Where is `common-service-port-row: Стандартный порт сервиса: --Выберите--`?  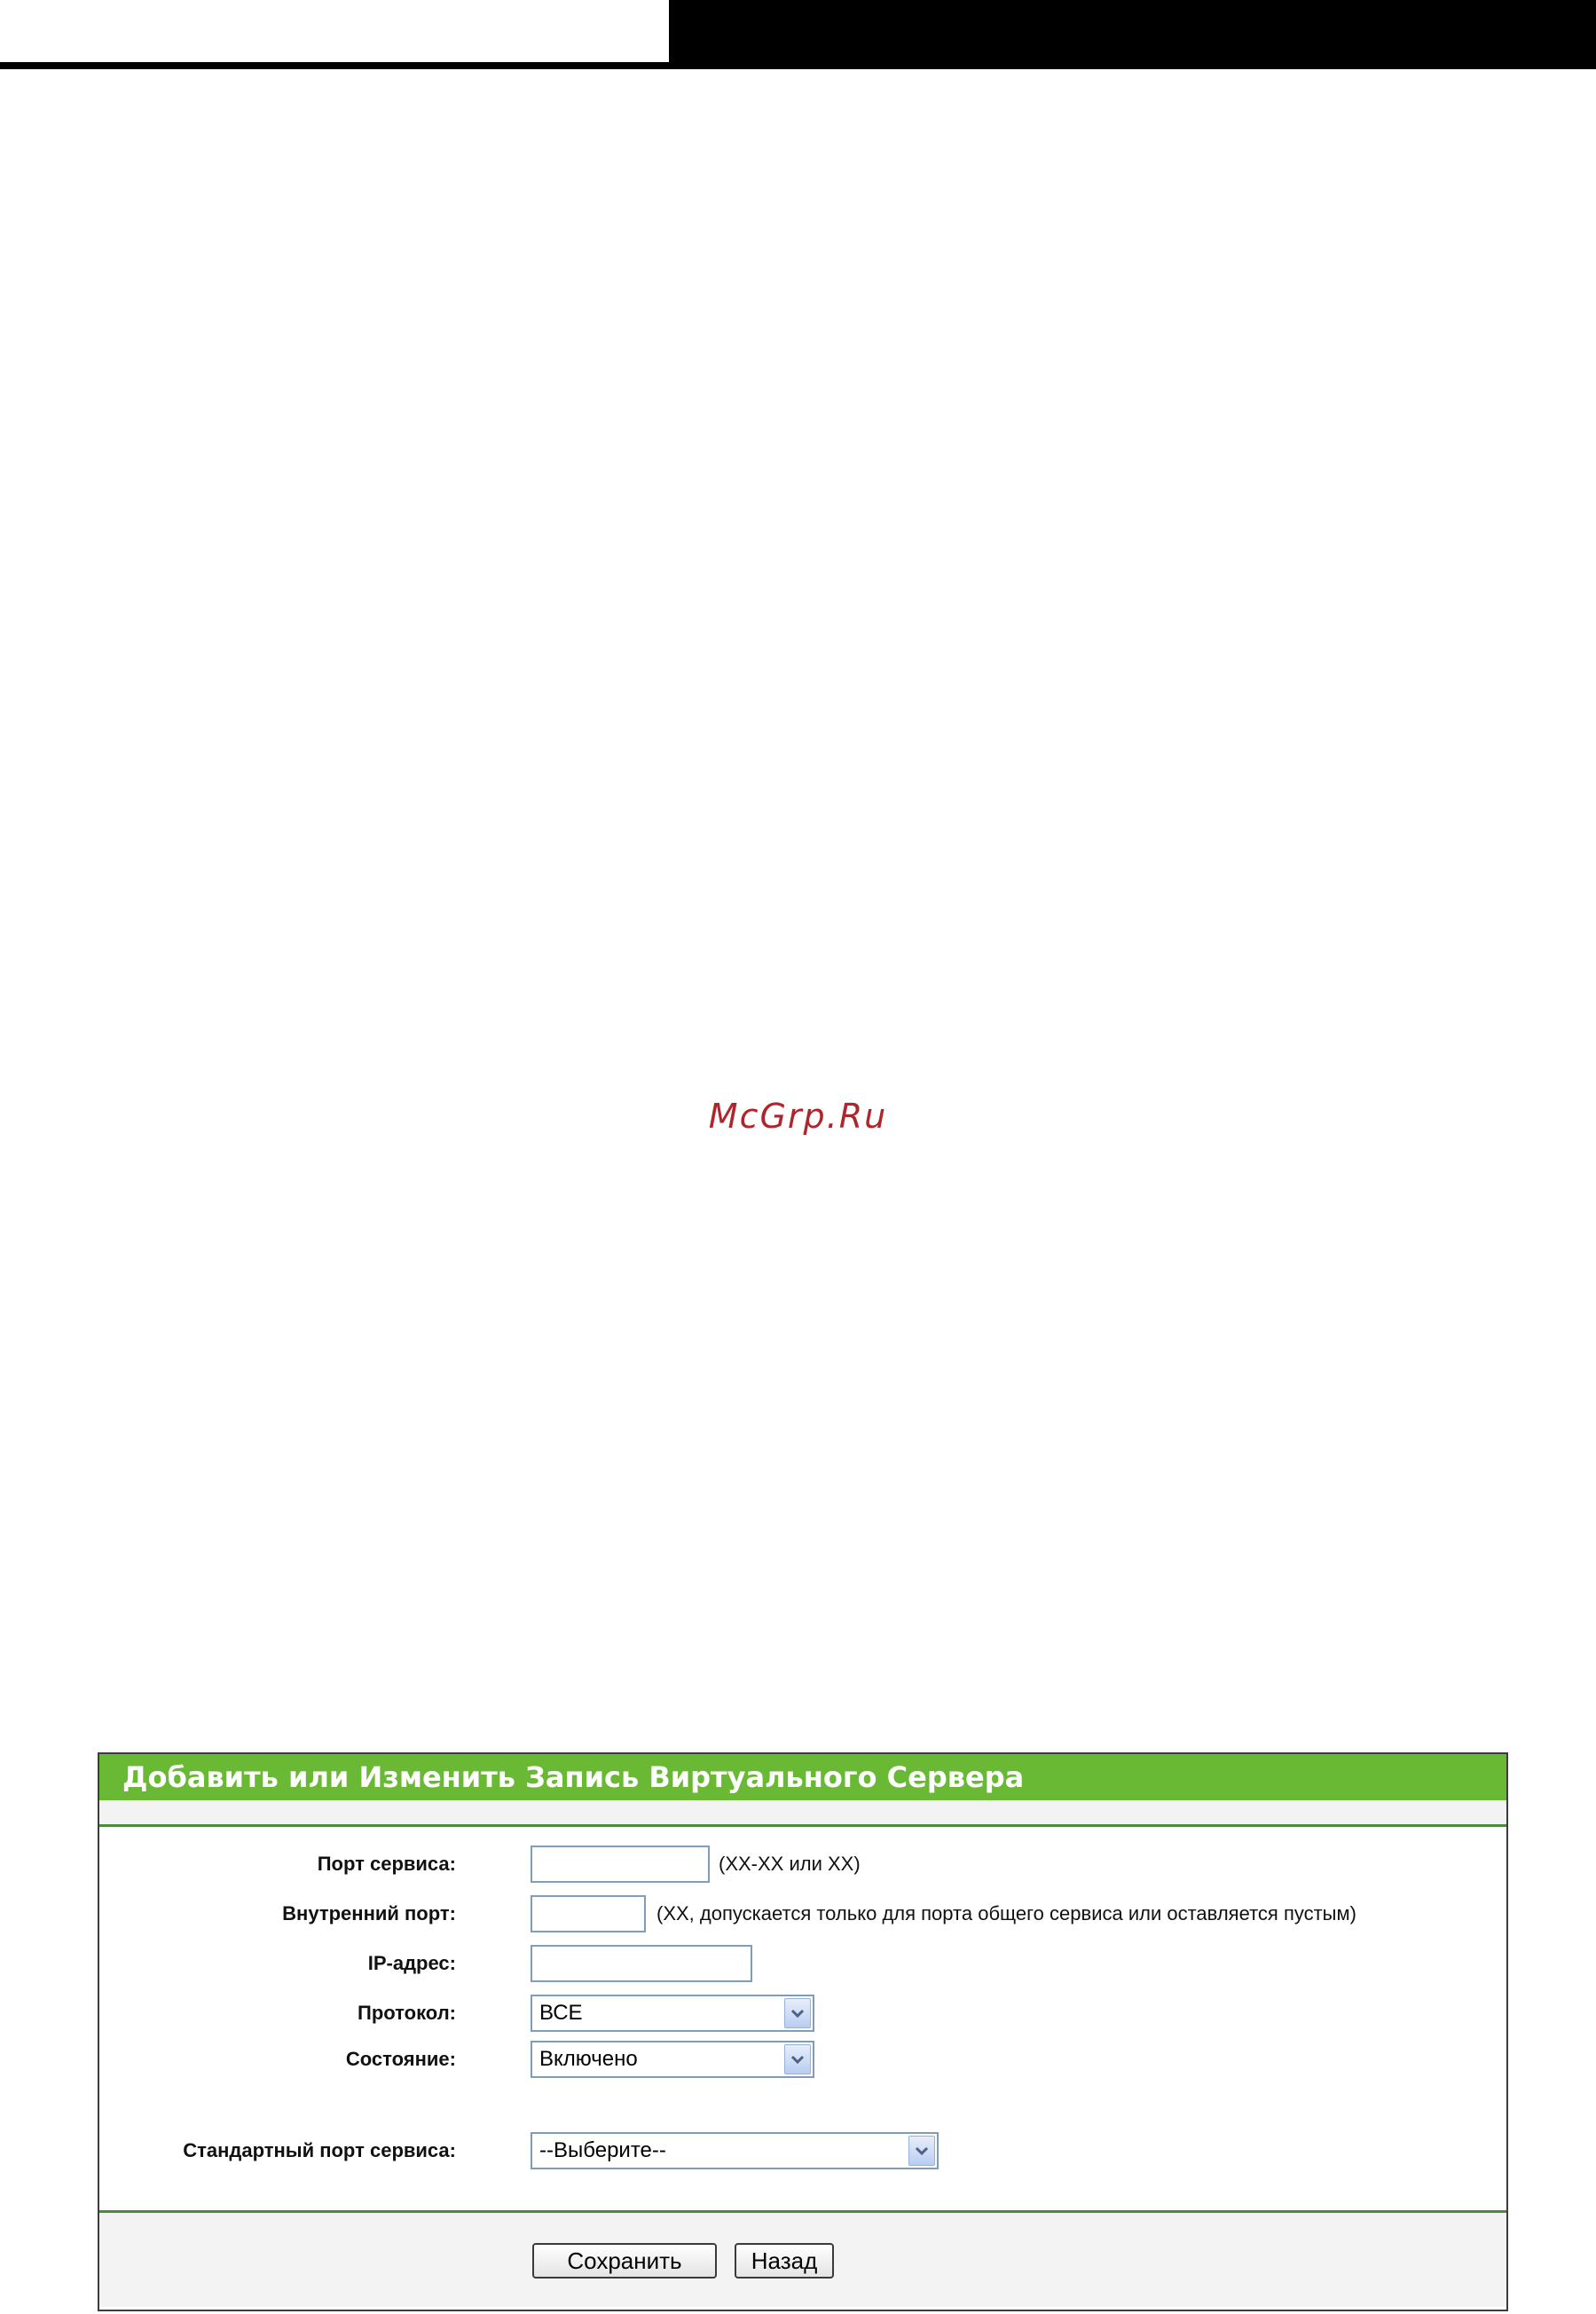
common-service-port-row: Стандартный порт сервиса: --Выберите-- is located at coordinates (802, 2150).